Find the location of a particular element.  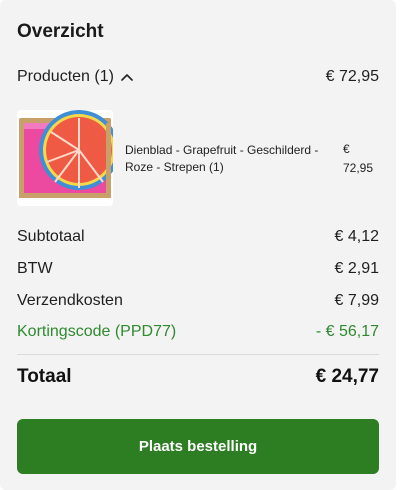

product-price: € 72,95 is located at coordinates (363, 159).